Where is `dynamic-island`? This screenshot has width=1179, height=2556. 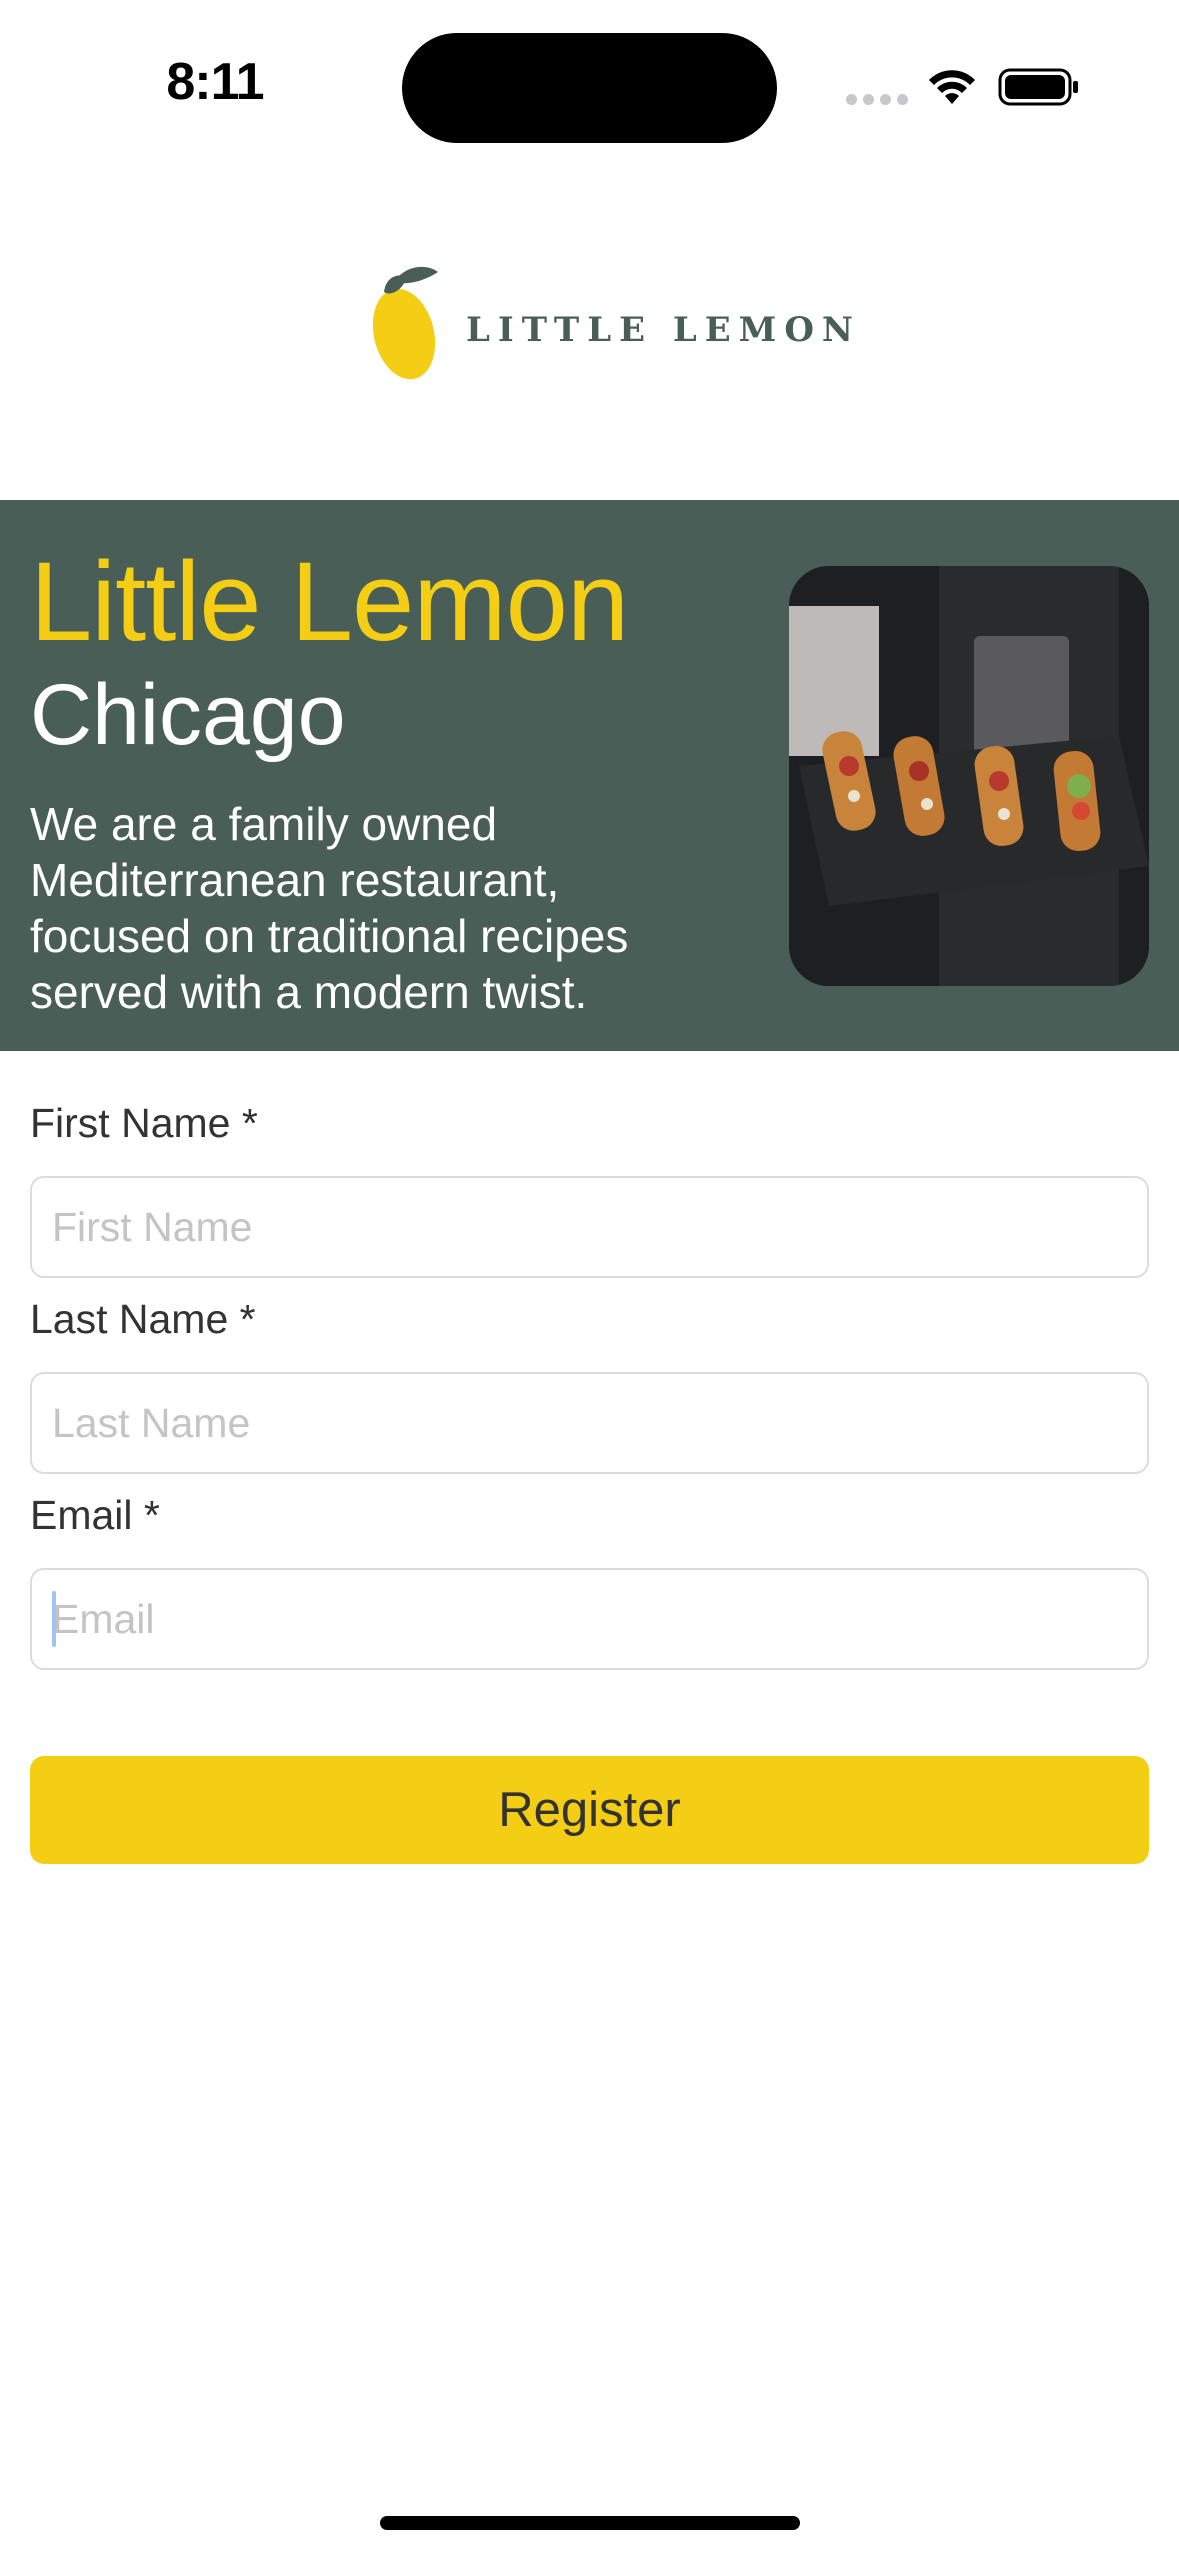
dynamic-island is located at coordinates (589, 88).